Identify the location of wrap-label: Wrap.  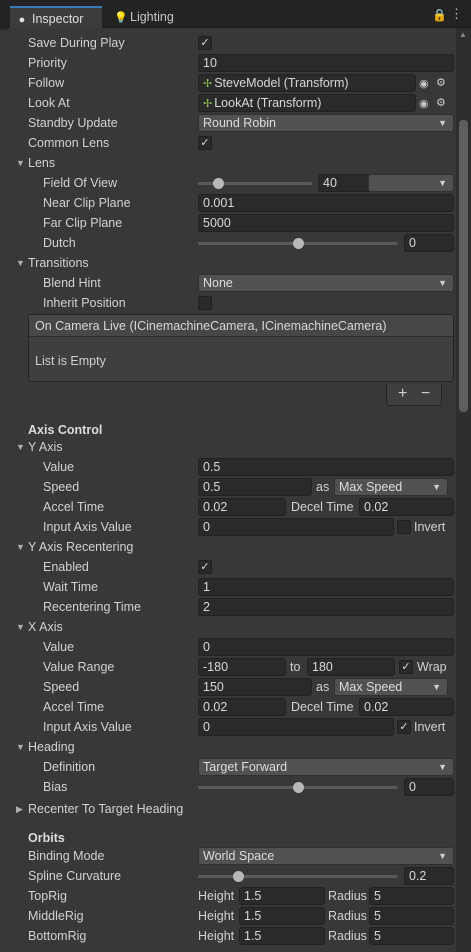
(432, 667).